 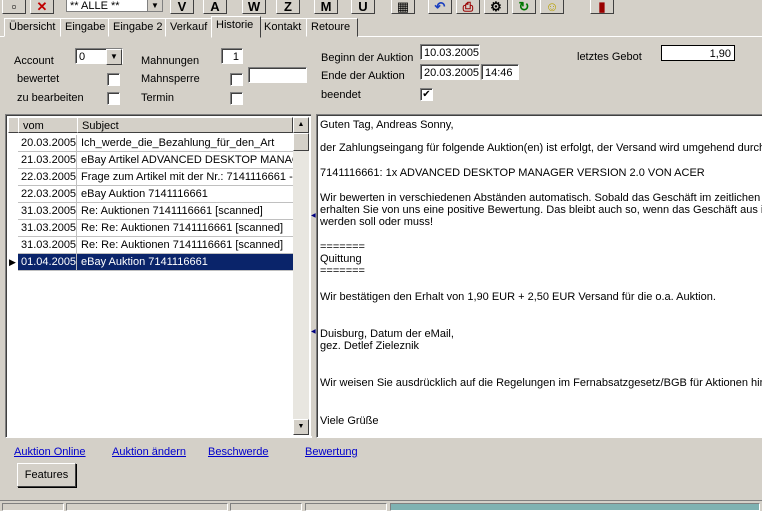 I want to click on splitter, so click(x=313, y=275).